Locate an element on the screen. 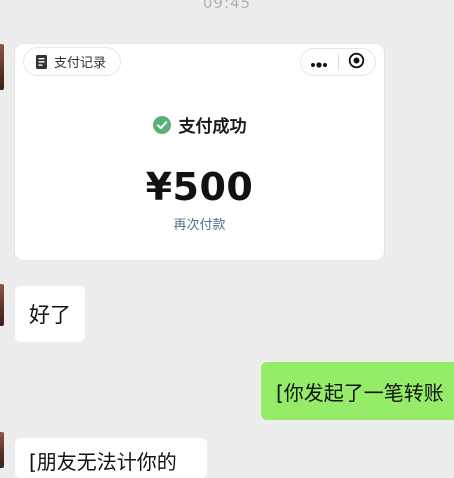 Image resolution: width=454 pixels, height=478 pixels. target-close-icon is located at coordinates (356, 62).